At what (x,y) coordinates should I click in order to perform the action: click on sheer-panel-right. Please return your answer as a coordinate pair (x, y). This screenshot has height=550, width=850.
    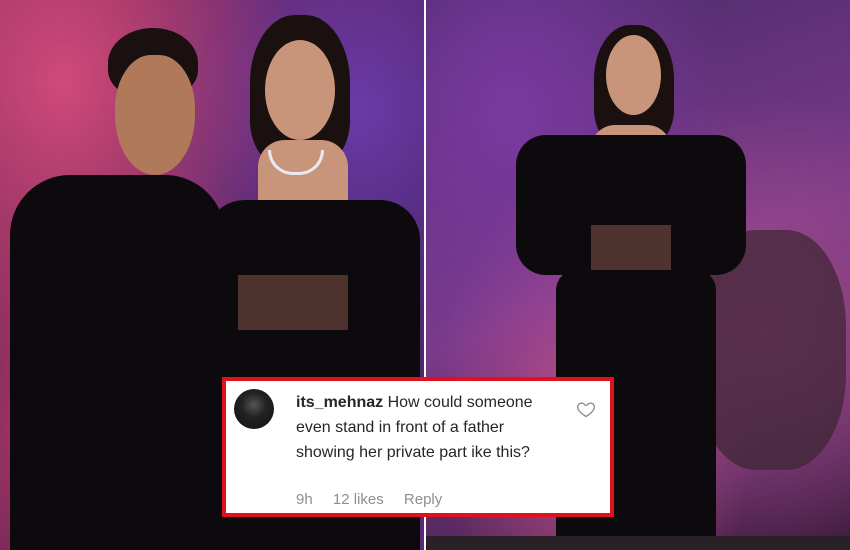
    Looking at the image, I should click on (631, 247).